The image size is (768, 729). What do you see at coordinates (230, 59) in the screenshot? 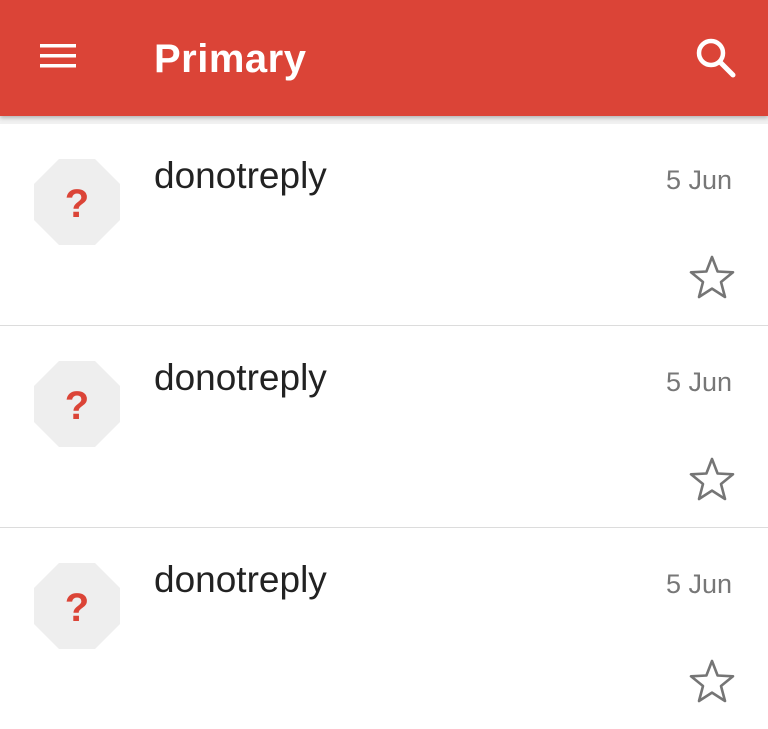
I see `page-title: Primary` at bounding box center [230, 59].